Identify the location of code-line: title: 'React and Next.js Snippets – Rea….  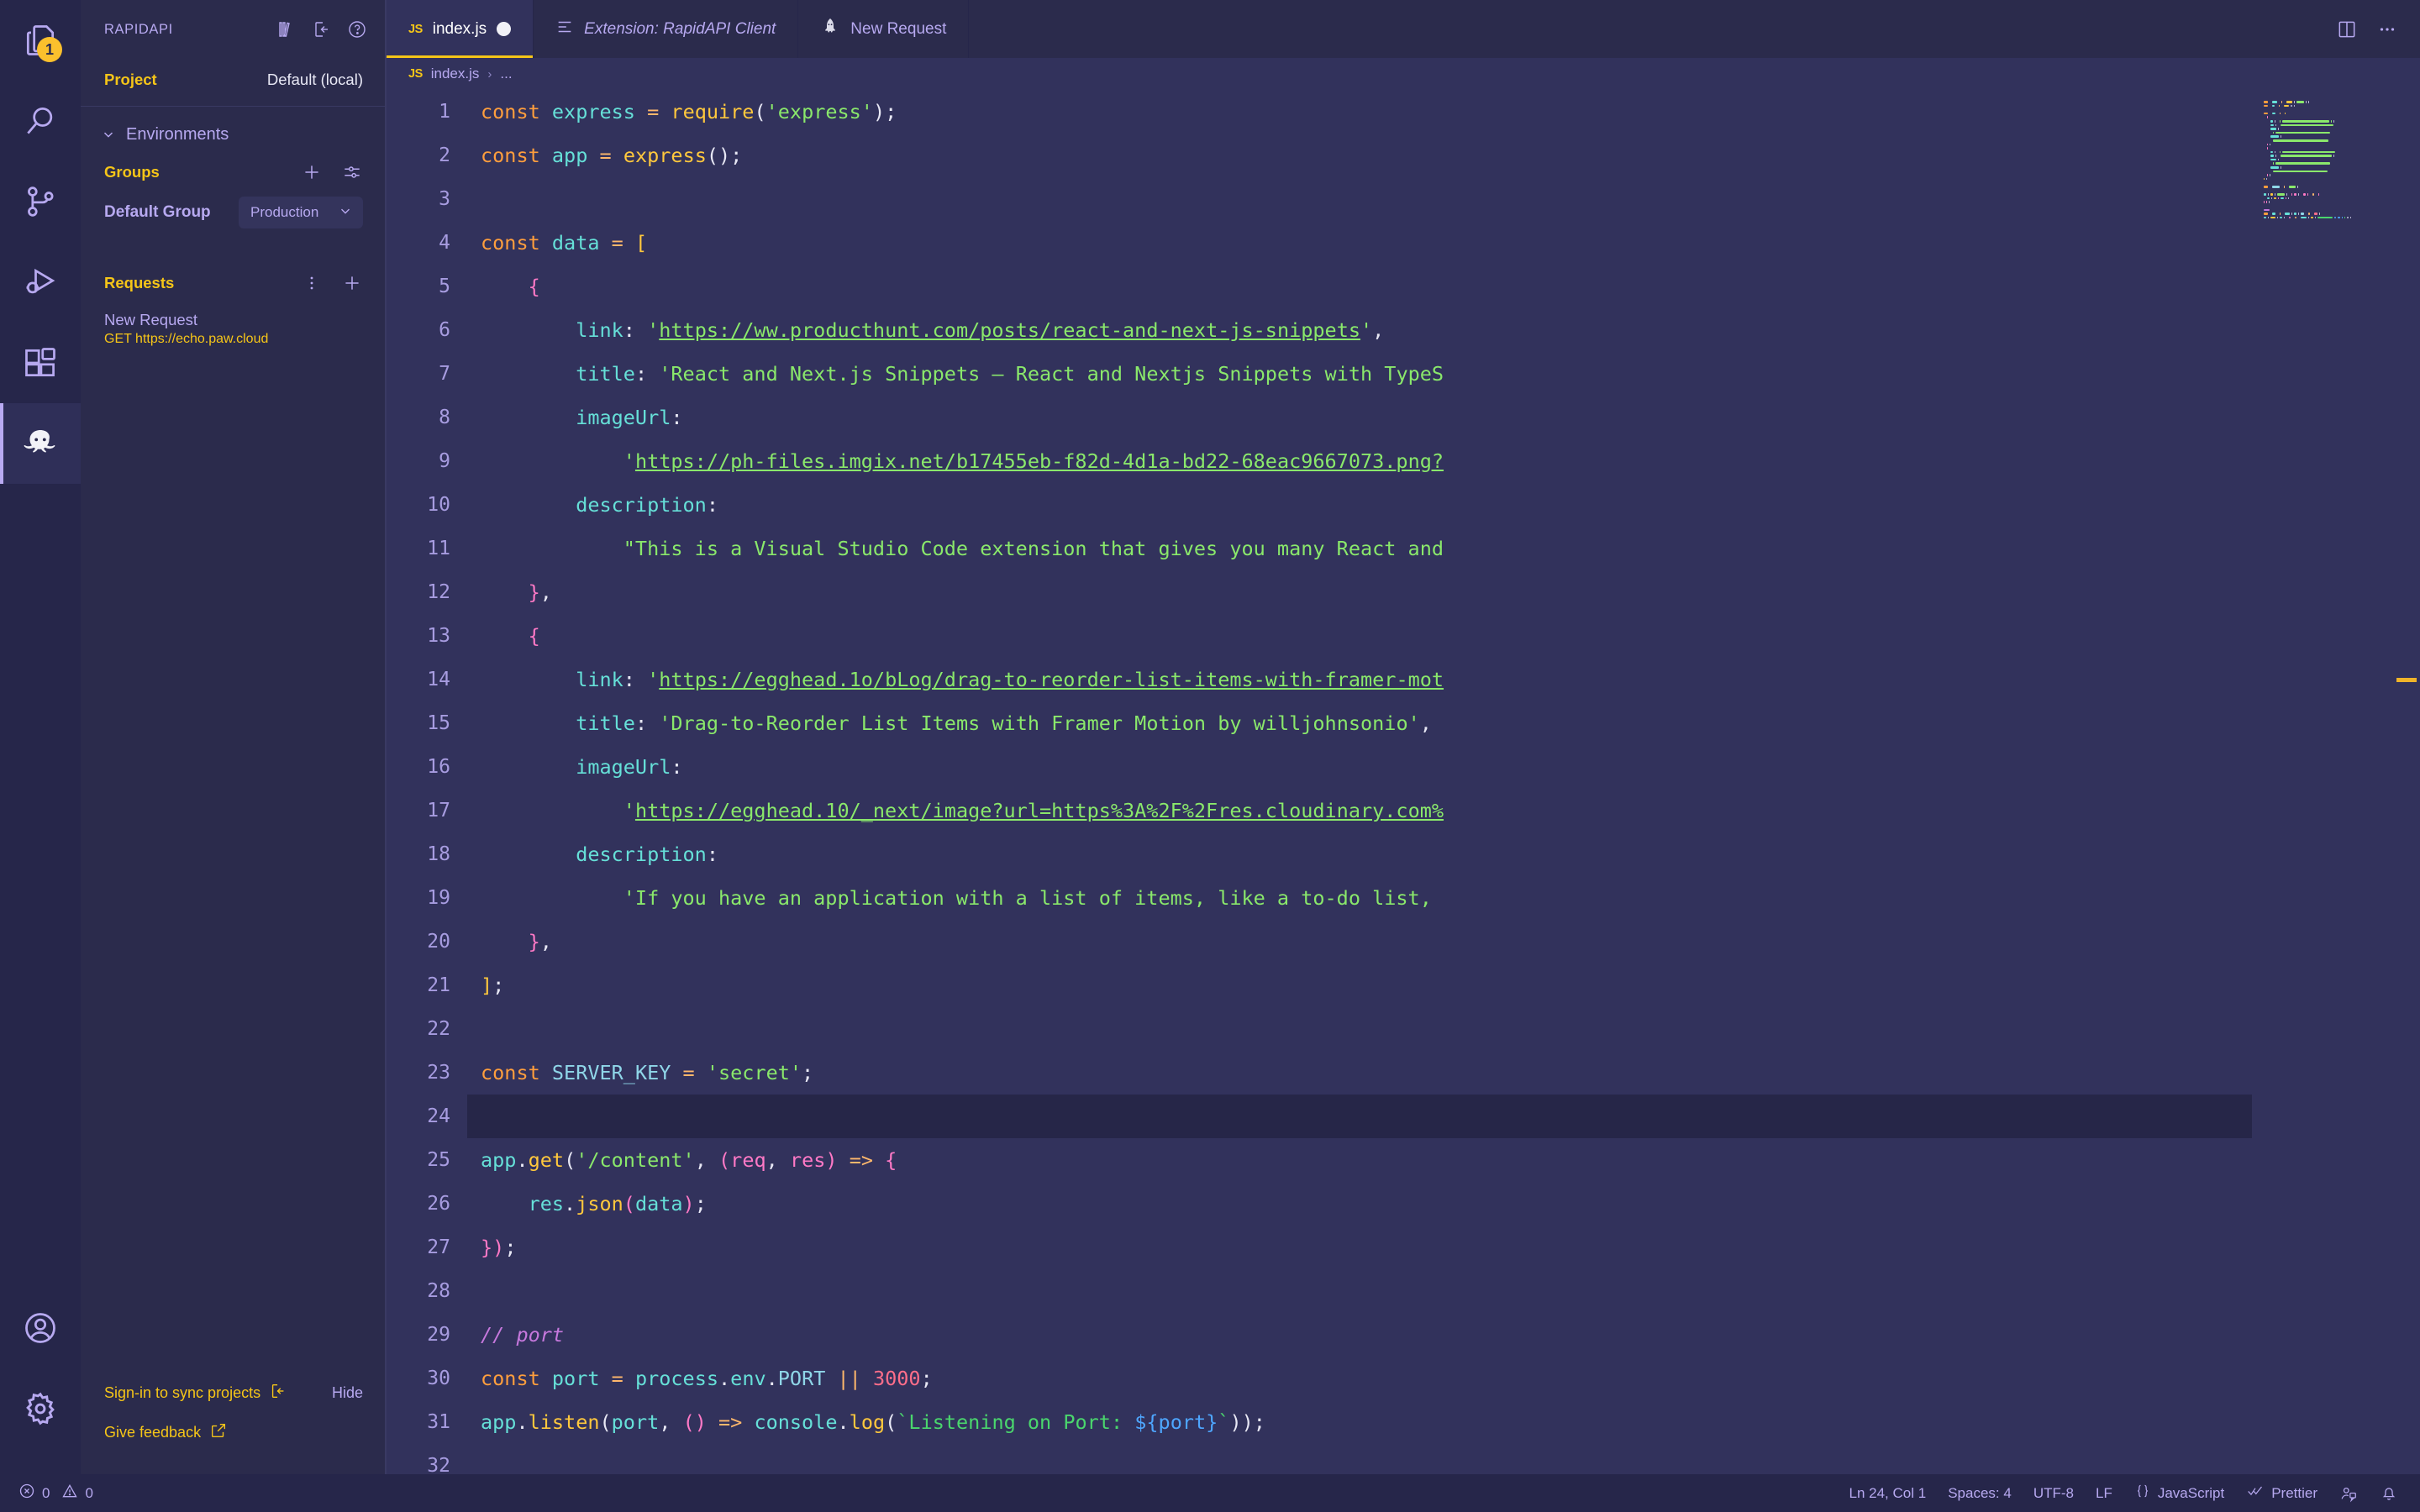
(1366, 374).